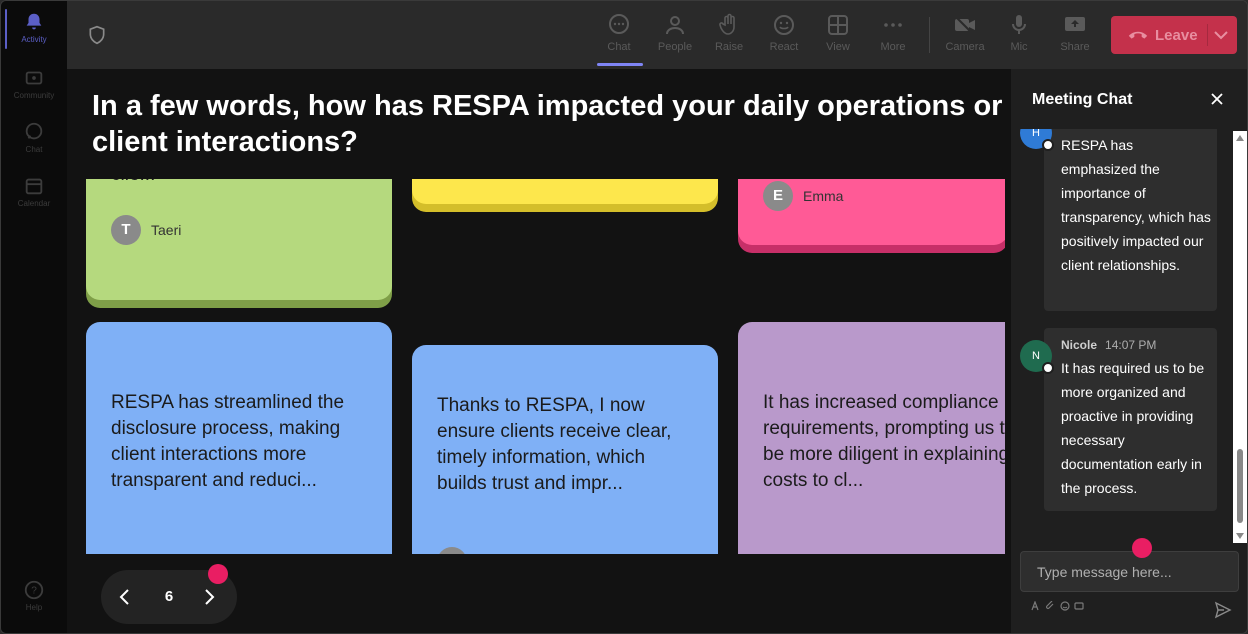 Image resolution: width=1248 pixels, height=634 pixels. Describe the element at coordinates (619, 47) in the screenshot. I see `chat-button-label: Chat` at that location.